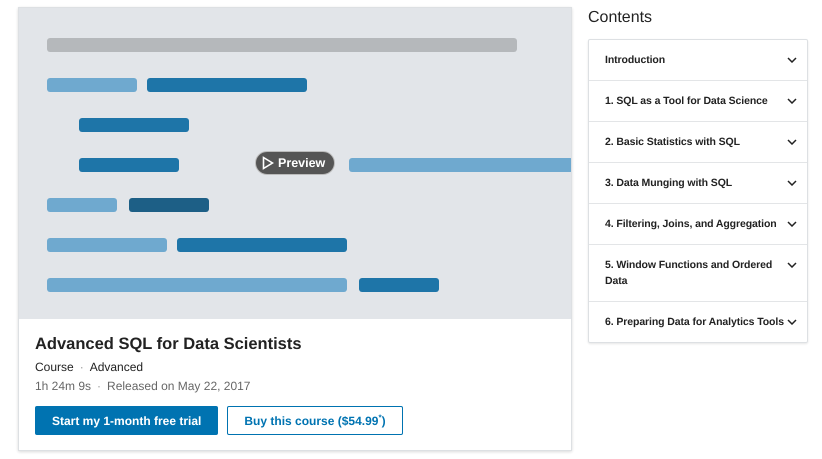  Describe the element at coordinates (117, 367) in the screenshot. I see `course-level: Advanced` at that location.